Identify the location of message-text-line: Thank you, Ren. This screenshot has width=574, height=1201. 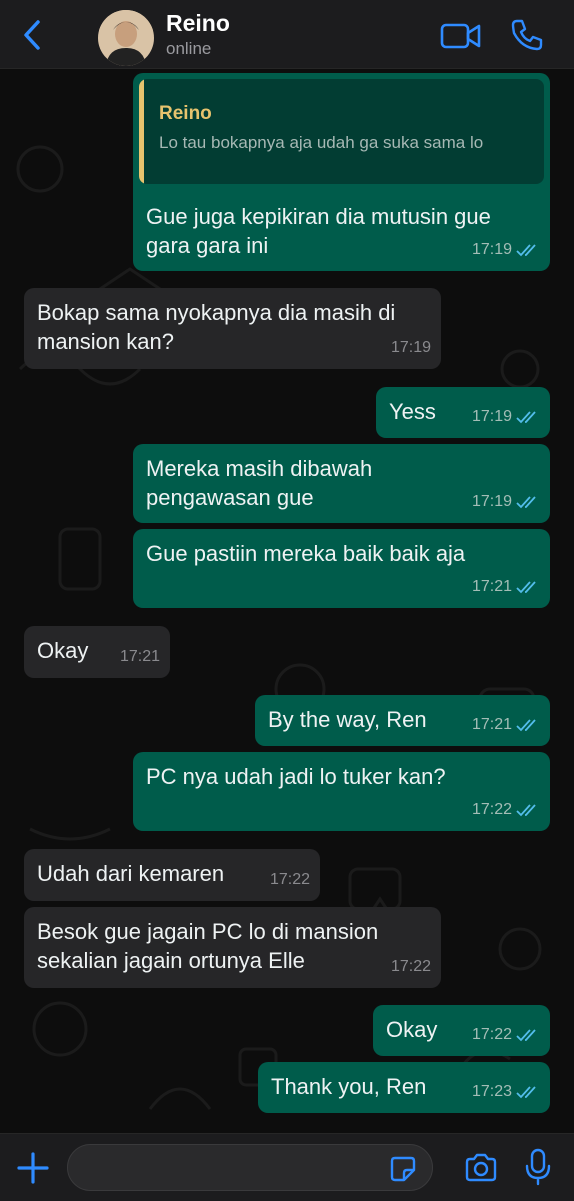
(349, 1086).